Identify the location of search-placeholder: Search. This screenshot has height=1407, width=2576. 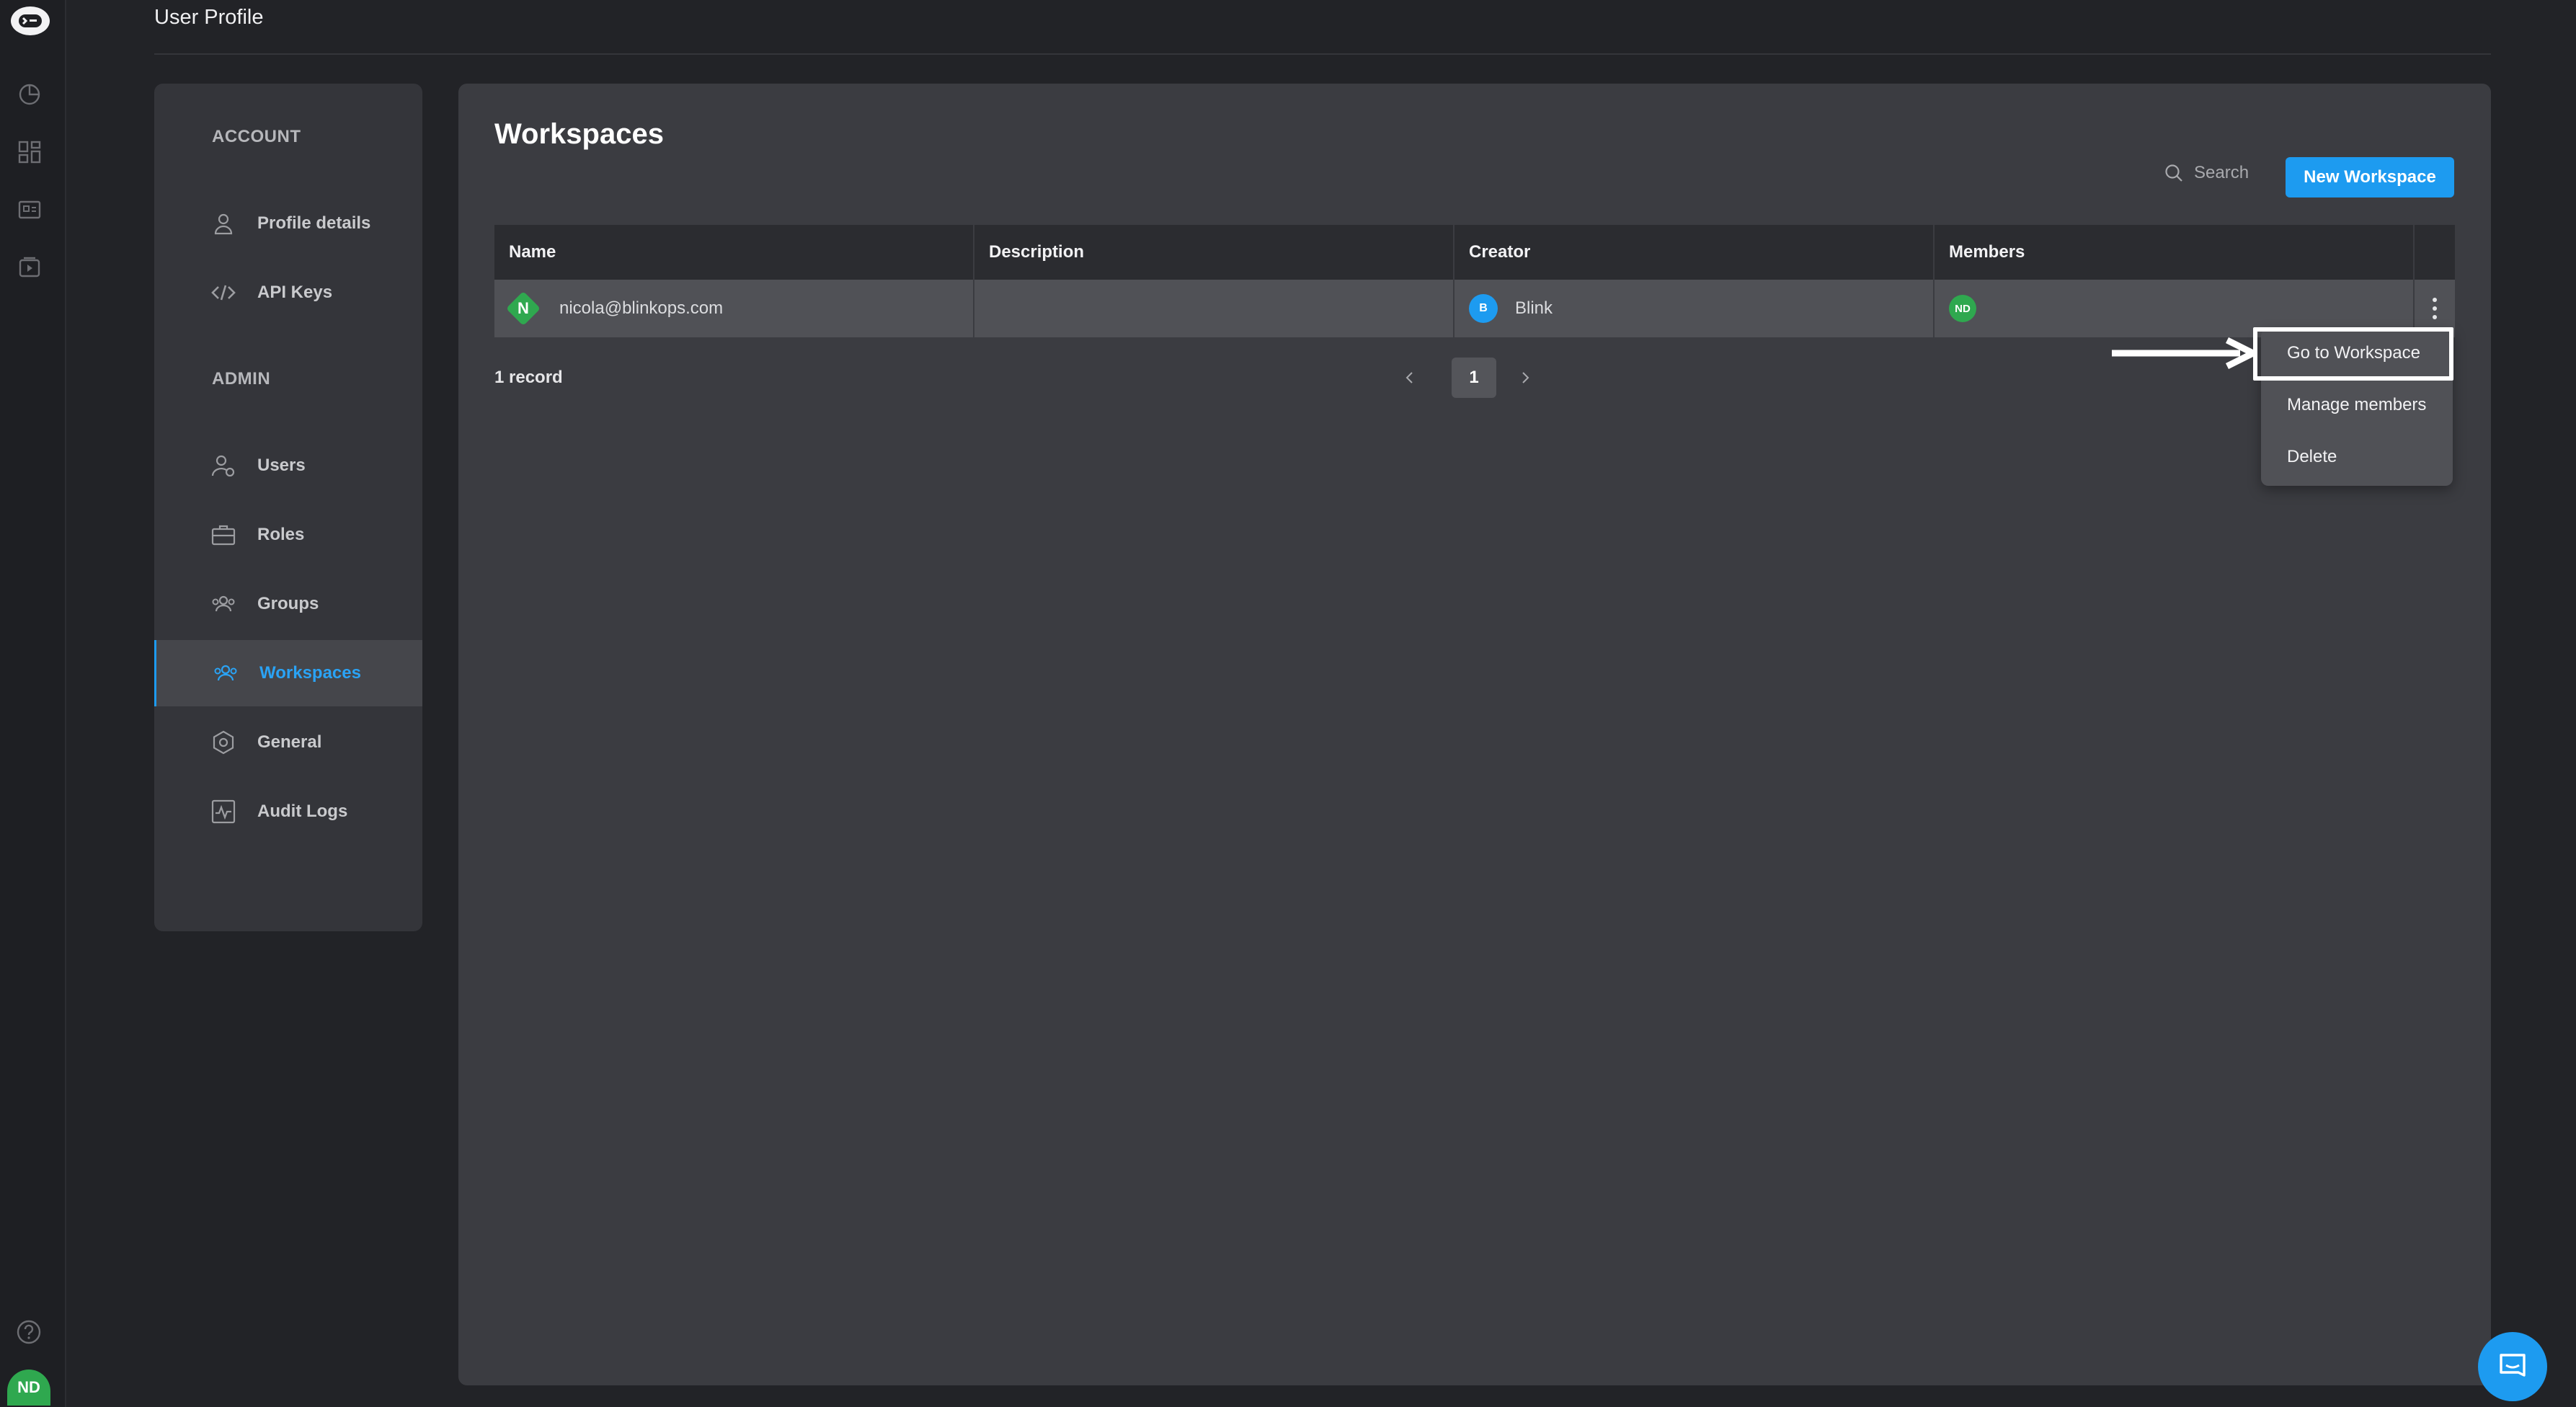
(2221, 172).